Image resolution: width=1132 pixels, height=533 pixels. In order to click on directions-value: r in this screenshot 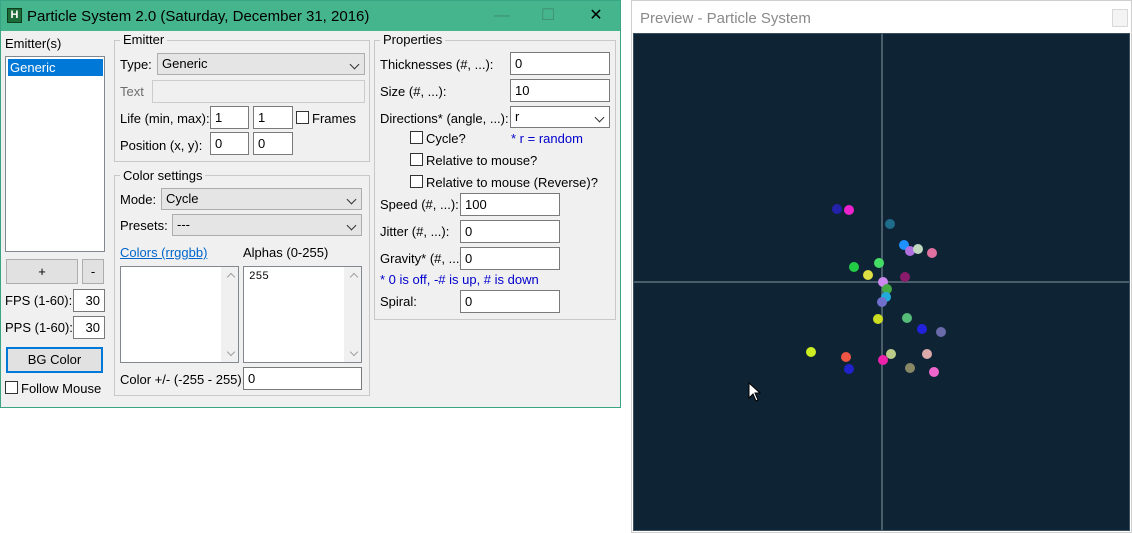, I will do `click(517, 116)`.